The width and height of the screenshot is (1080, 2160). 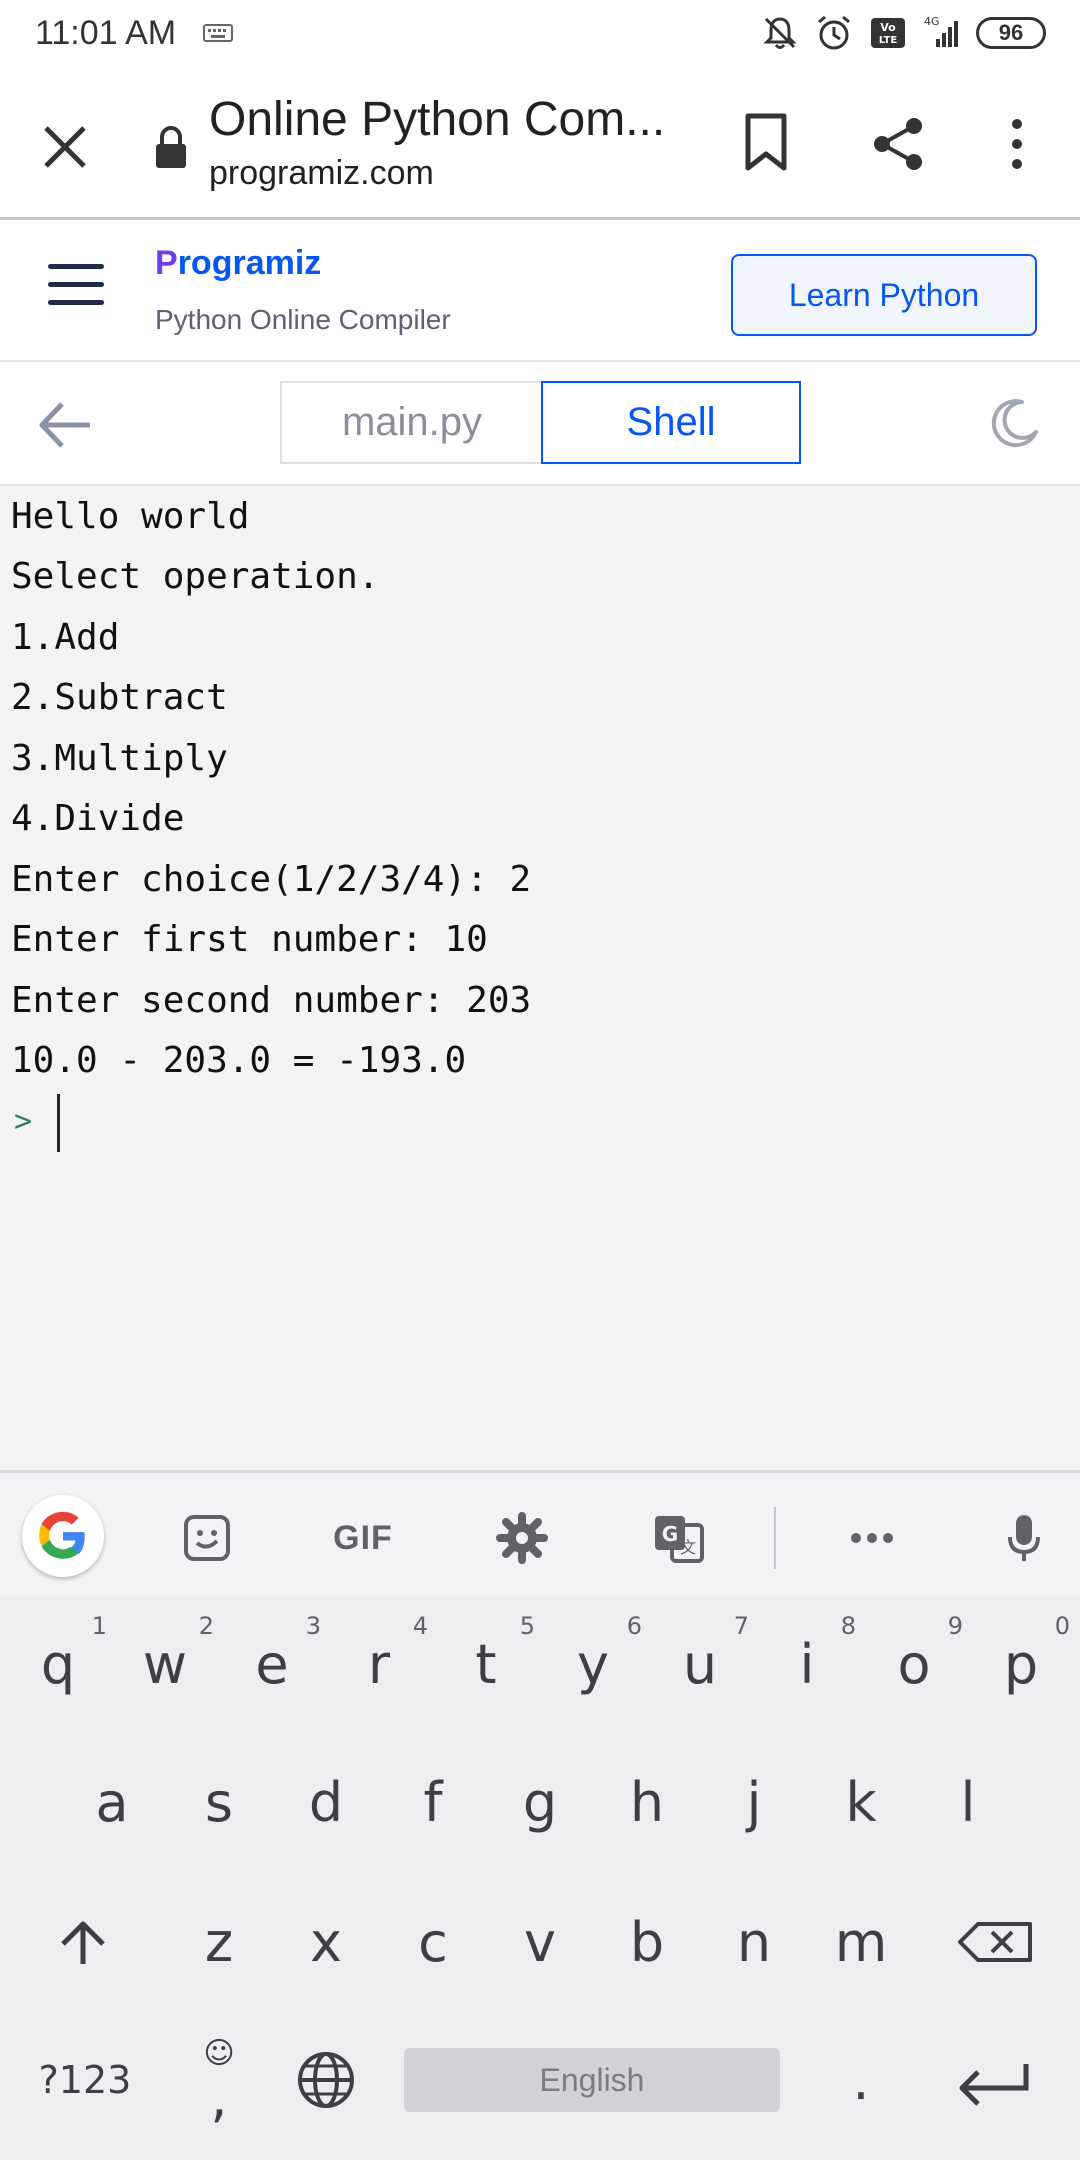 What do you see at coordinates (888, 27) in the screenshot?
I see `svg-text: Vo` at bounding box center [888, 27].